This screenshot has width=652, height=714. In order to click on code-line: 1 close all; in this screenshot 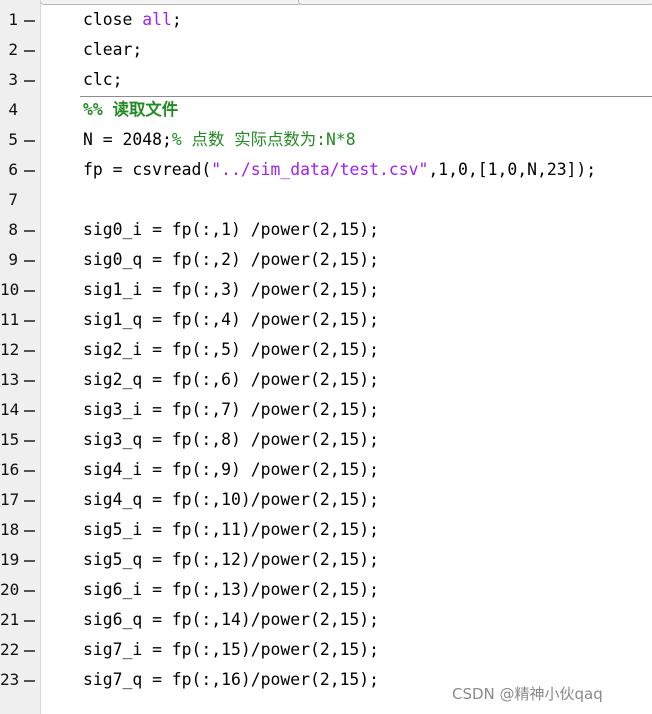, I will do `click(326, 20)`.